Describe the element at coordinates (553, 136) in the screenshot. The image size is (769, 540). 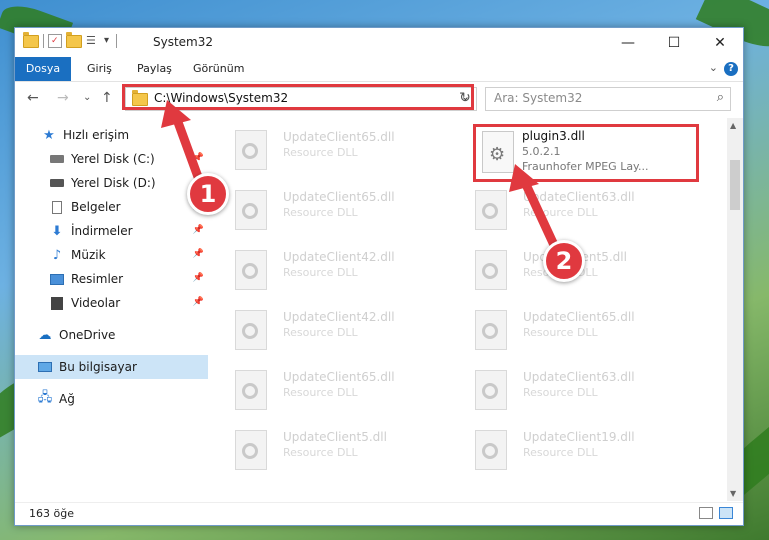
I see `file-name: plugin3.dll` at that location.